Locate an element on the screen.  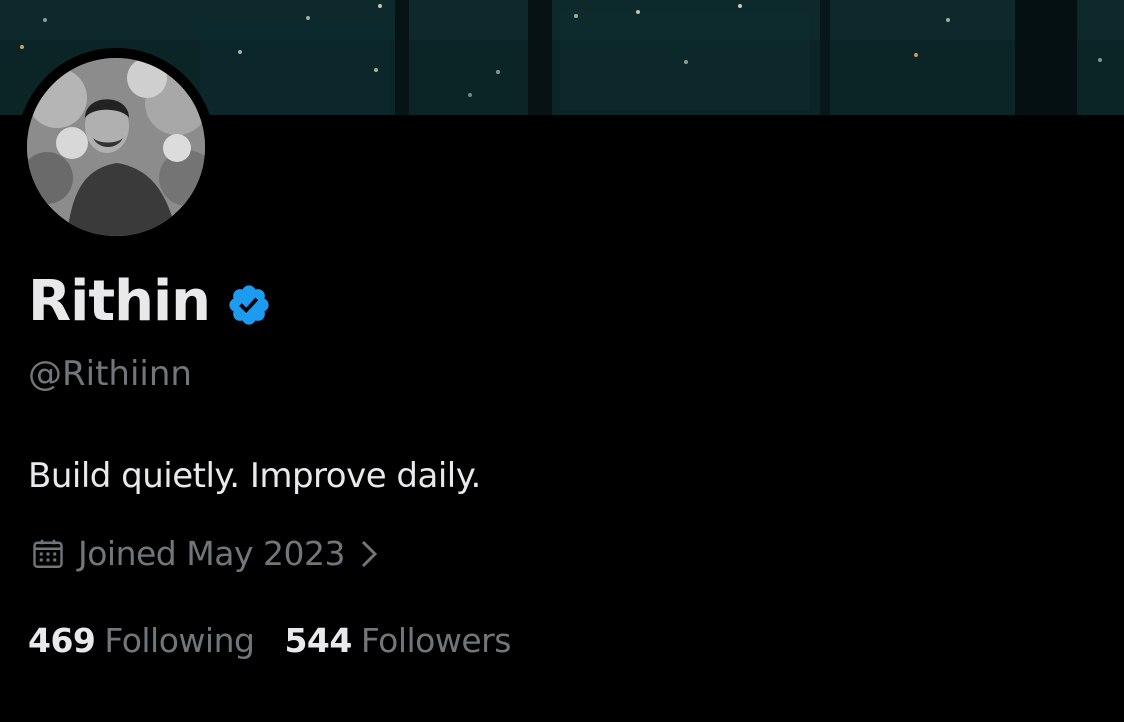
following-label: Following is located at coordinates (179, 640).